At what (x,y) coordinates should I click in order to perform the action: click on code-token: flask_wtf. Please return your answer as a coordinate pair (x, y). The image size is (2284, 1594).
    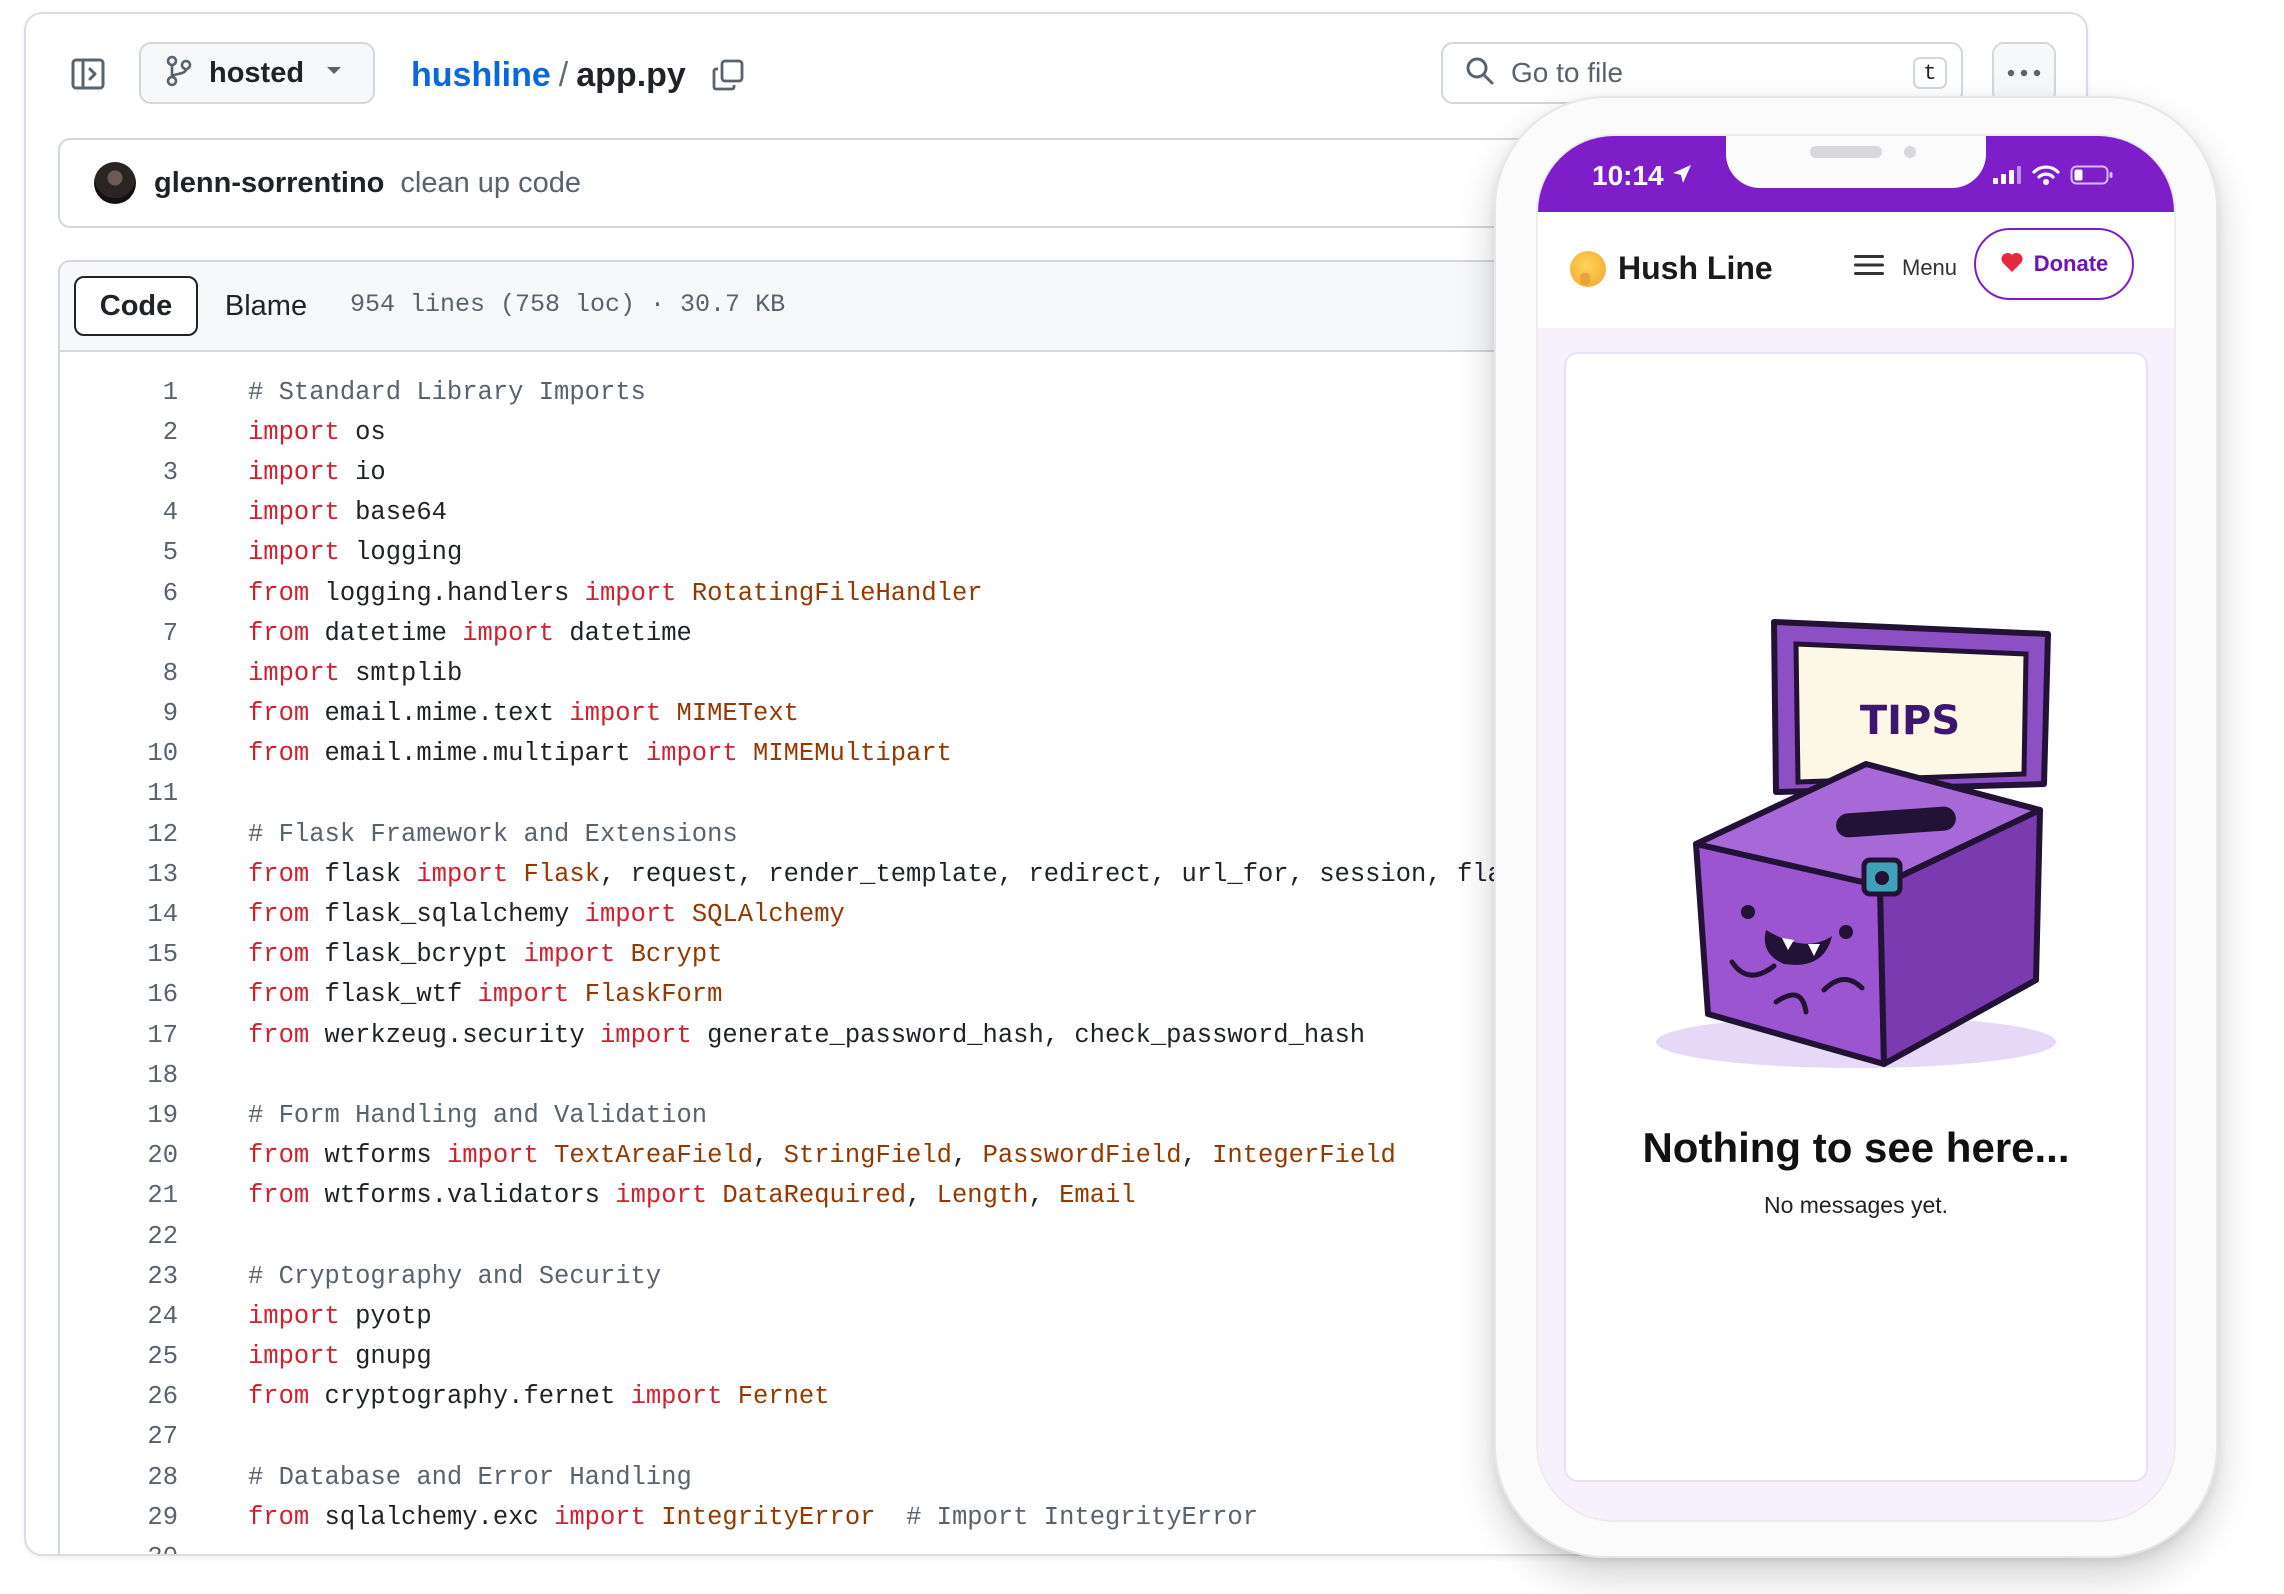
    Looking at the image, I should click on (393, 995).